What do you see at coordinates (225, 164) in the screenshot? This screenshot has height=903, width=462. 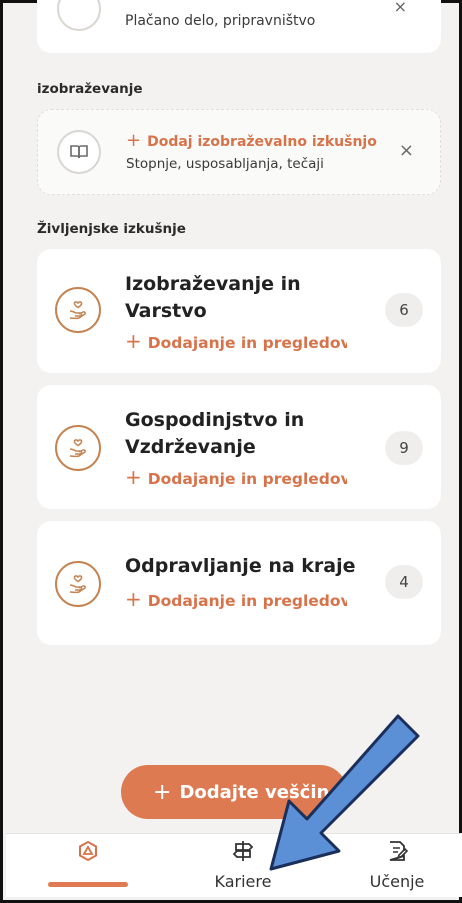 I see `education-subtitle: Stopnje, usposabljanja, tečaji` at bounding box center [225, 164].